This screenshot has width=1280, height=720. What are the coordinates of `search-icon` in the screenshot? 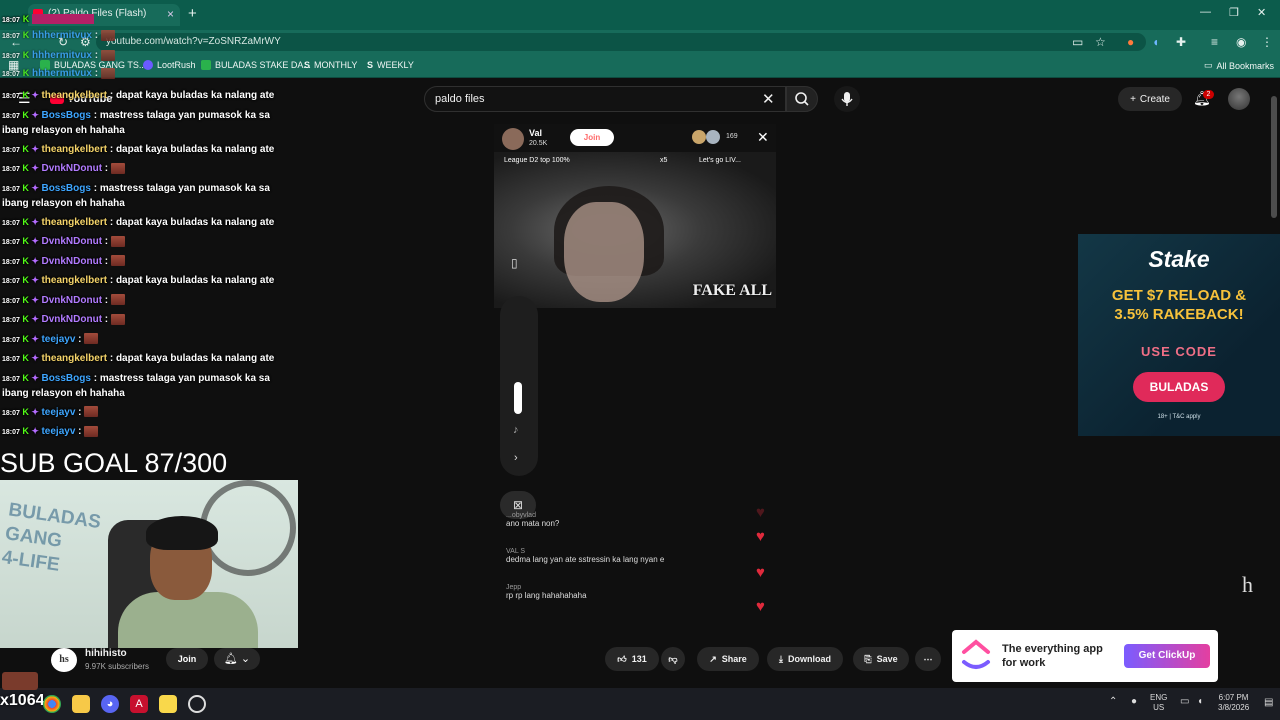 It's located at (802, 99).